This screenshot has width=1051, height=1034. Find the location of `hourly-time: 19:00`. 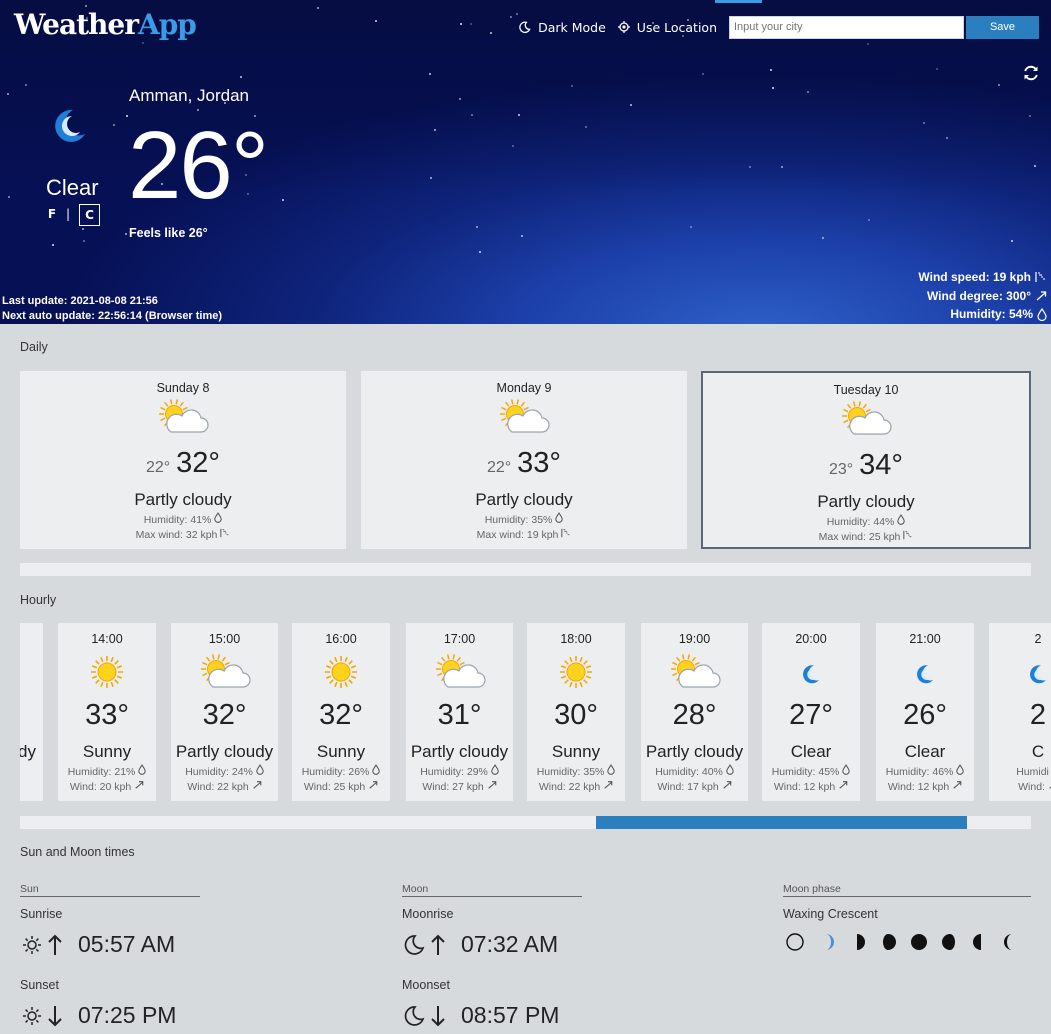

hourly-time: 19:00 is located at coordinates (694, 639).